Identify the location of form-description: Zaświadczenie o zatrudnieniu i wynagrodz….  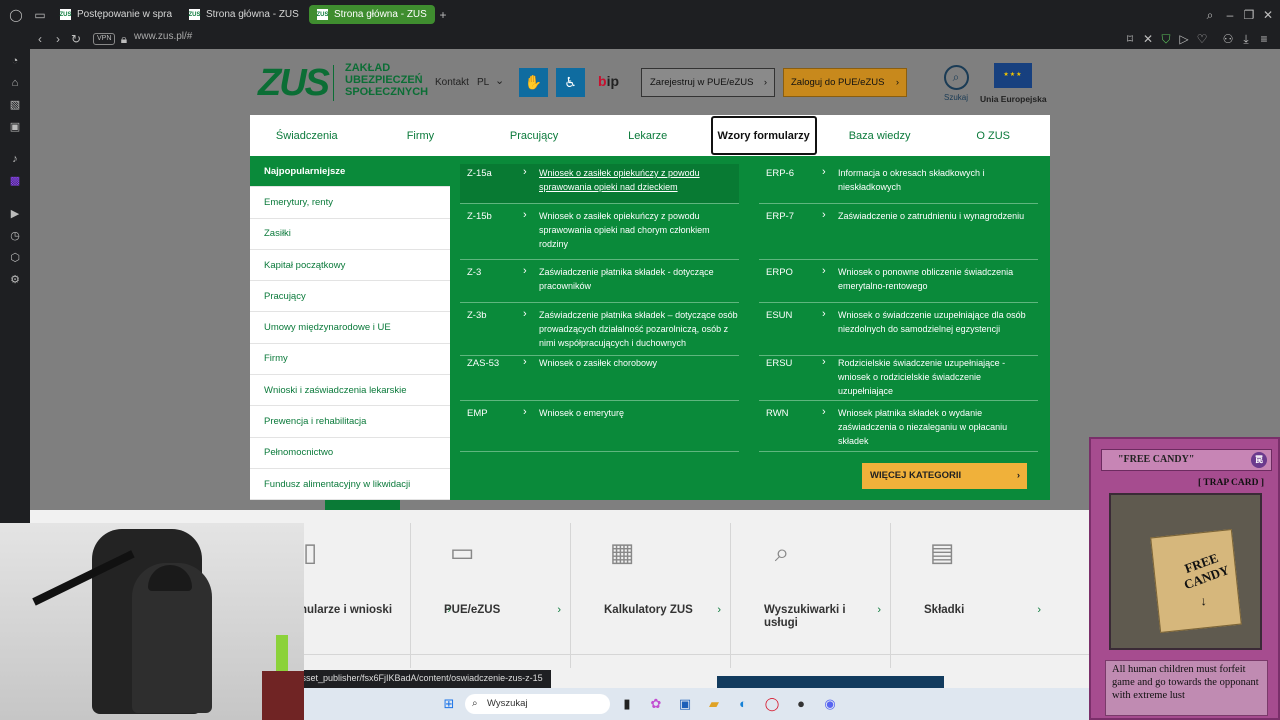
(938, 233).